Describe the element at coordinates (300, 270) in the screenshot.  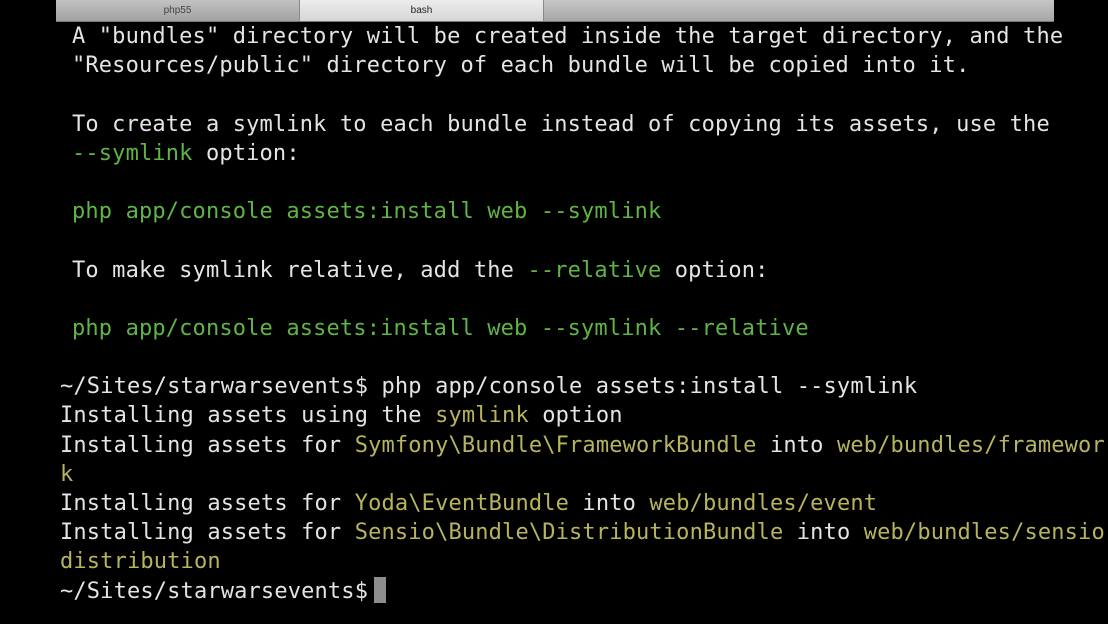
I see `help-text: To make symlink relative, add the` at that location.